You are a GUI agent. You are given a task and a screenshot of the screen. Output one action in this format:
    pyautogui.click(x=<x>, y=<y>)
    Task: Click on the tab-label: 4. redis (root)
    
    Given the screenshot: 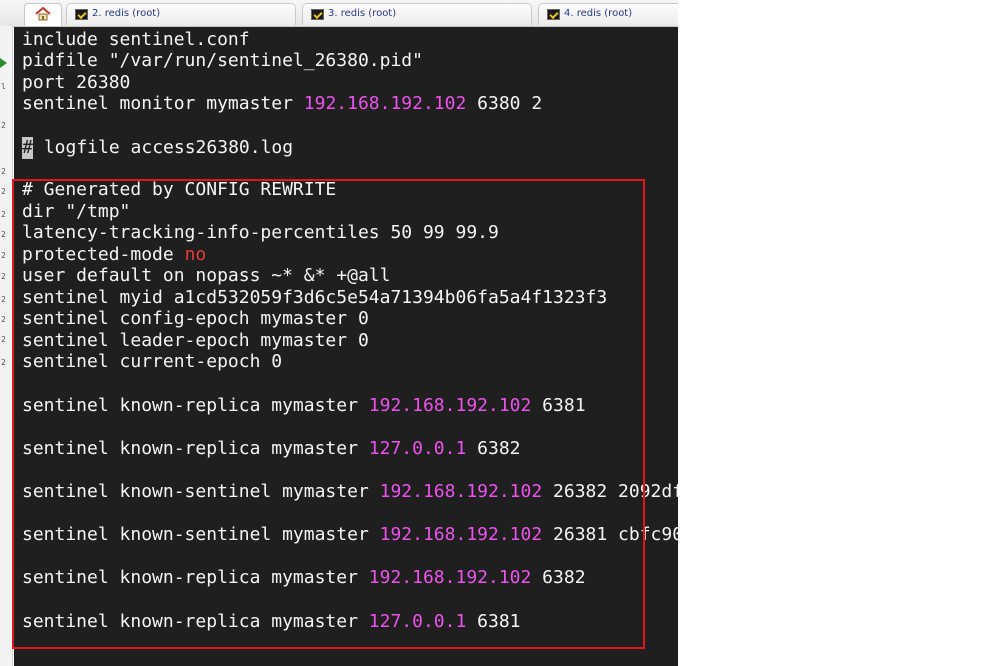 What is the action you would take?
    pyautogui.click(x=598, y=13)
    